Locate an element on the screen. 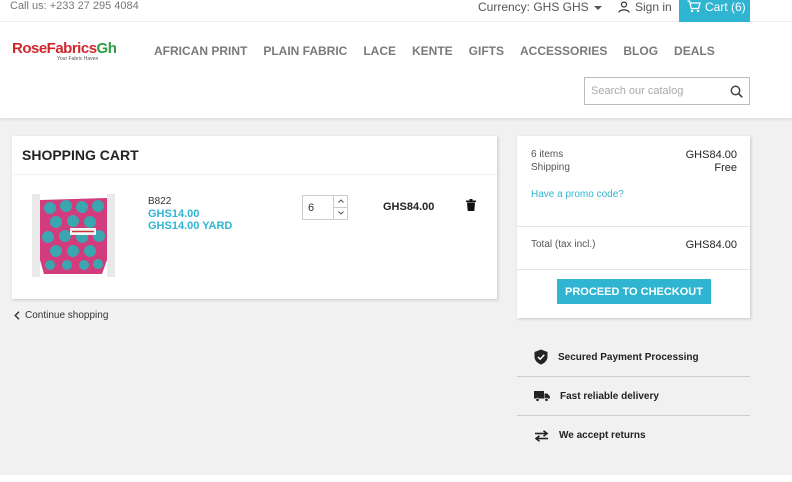  search-icon is located at coordinates (736, 91).